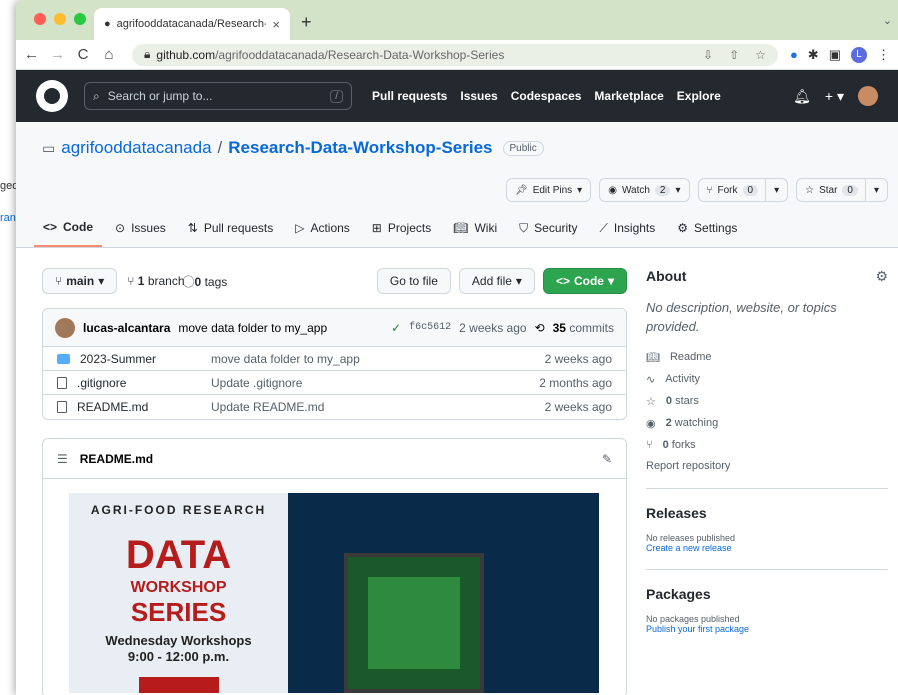  Describe the element at coordinates (276, 24) in the screenshot. I see `close-tab-icon: ×` at that location.